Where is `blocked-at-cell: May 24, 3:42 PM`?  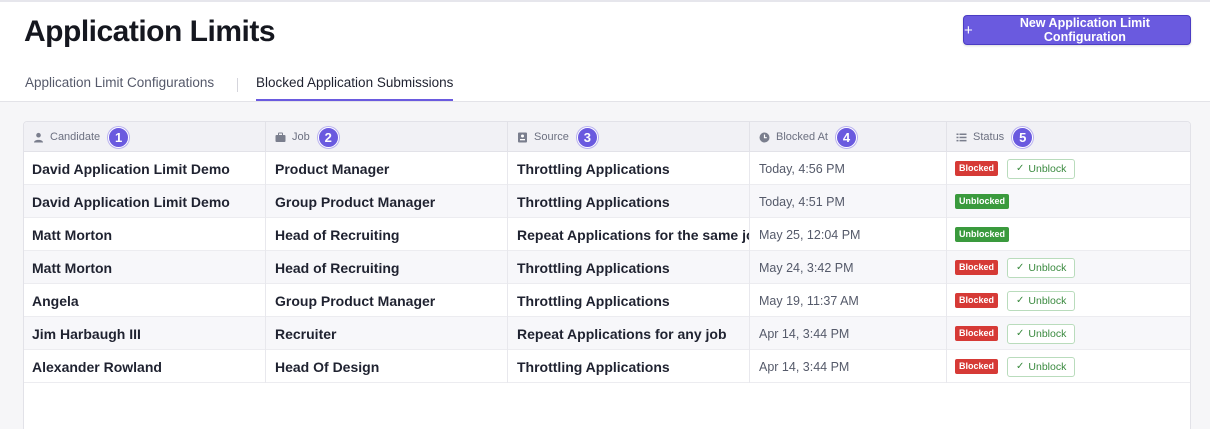
blocked-at-cell: May 24, 3:42 PM is located at coordinates (848, 267).